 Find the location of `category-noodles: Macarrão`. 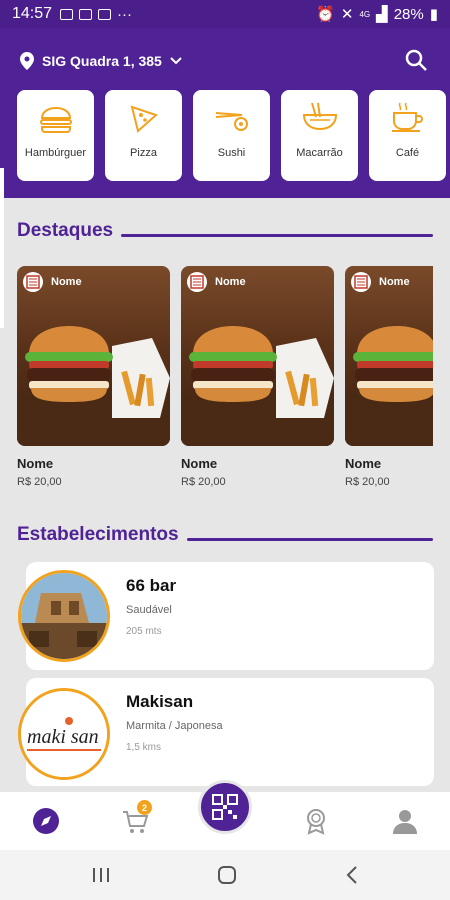

category-noodles: Macarrão is located at coordinates (319, 135).